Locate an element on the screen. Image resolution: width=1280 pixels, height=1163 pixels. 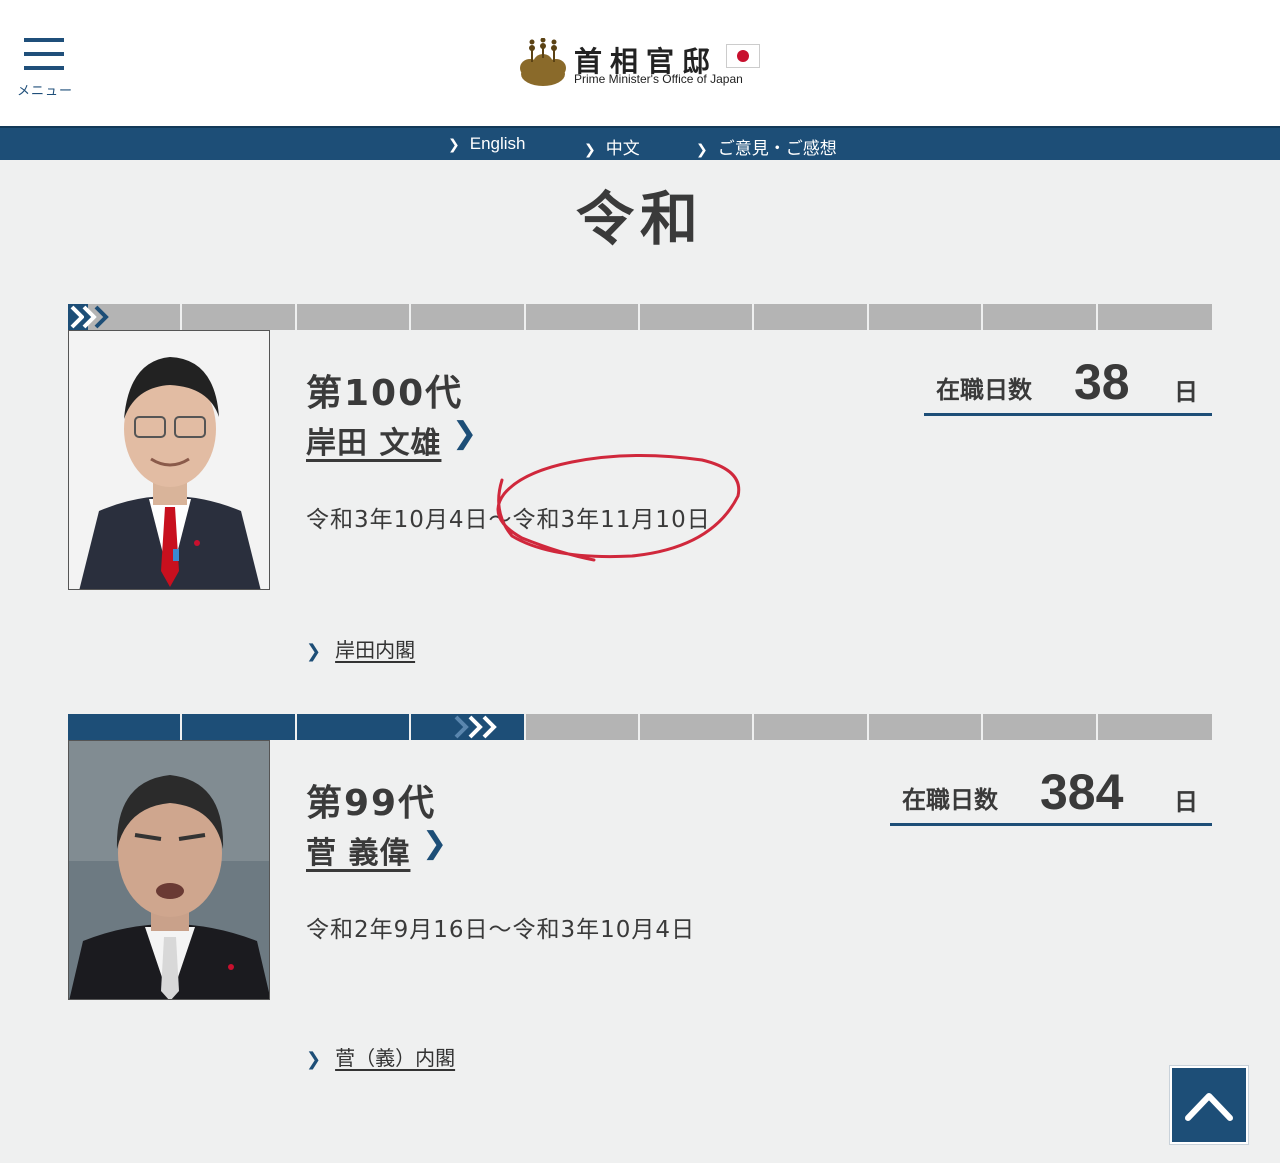
lang-link-chinese: ❯ 中文 is located at coordinates (612, 146).